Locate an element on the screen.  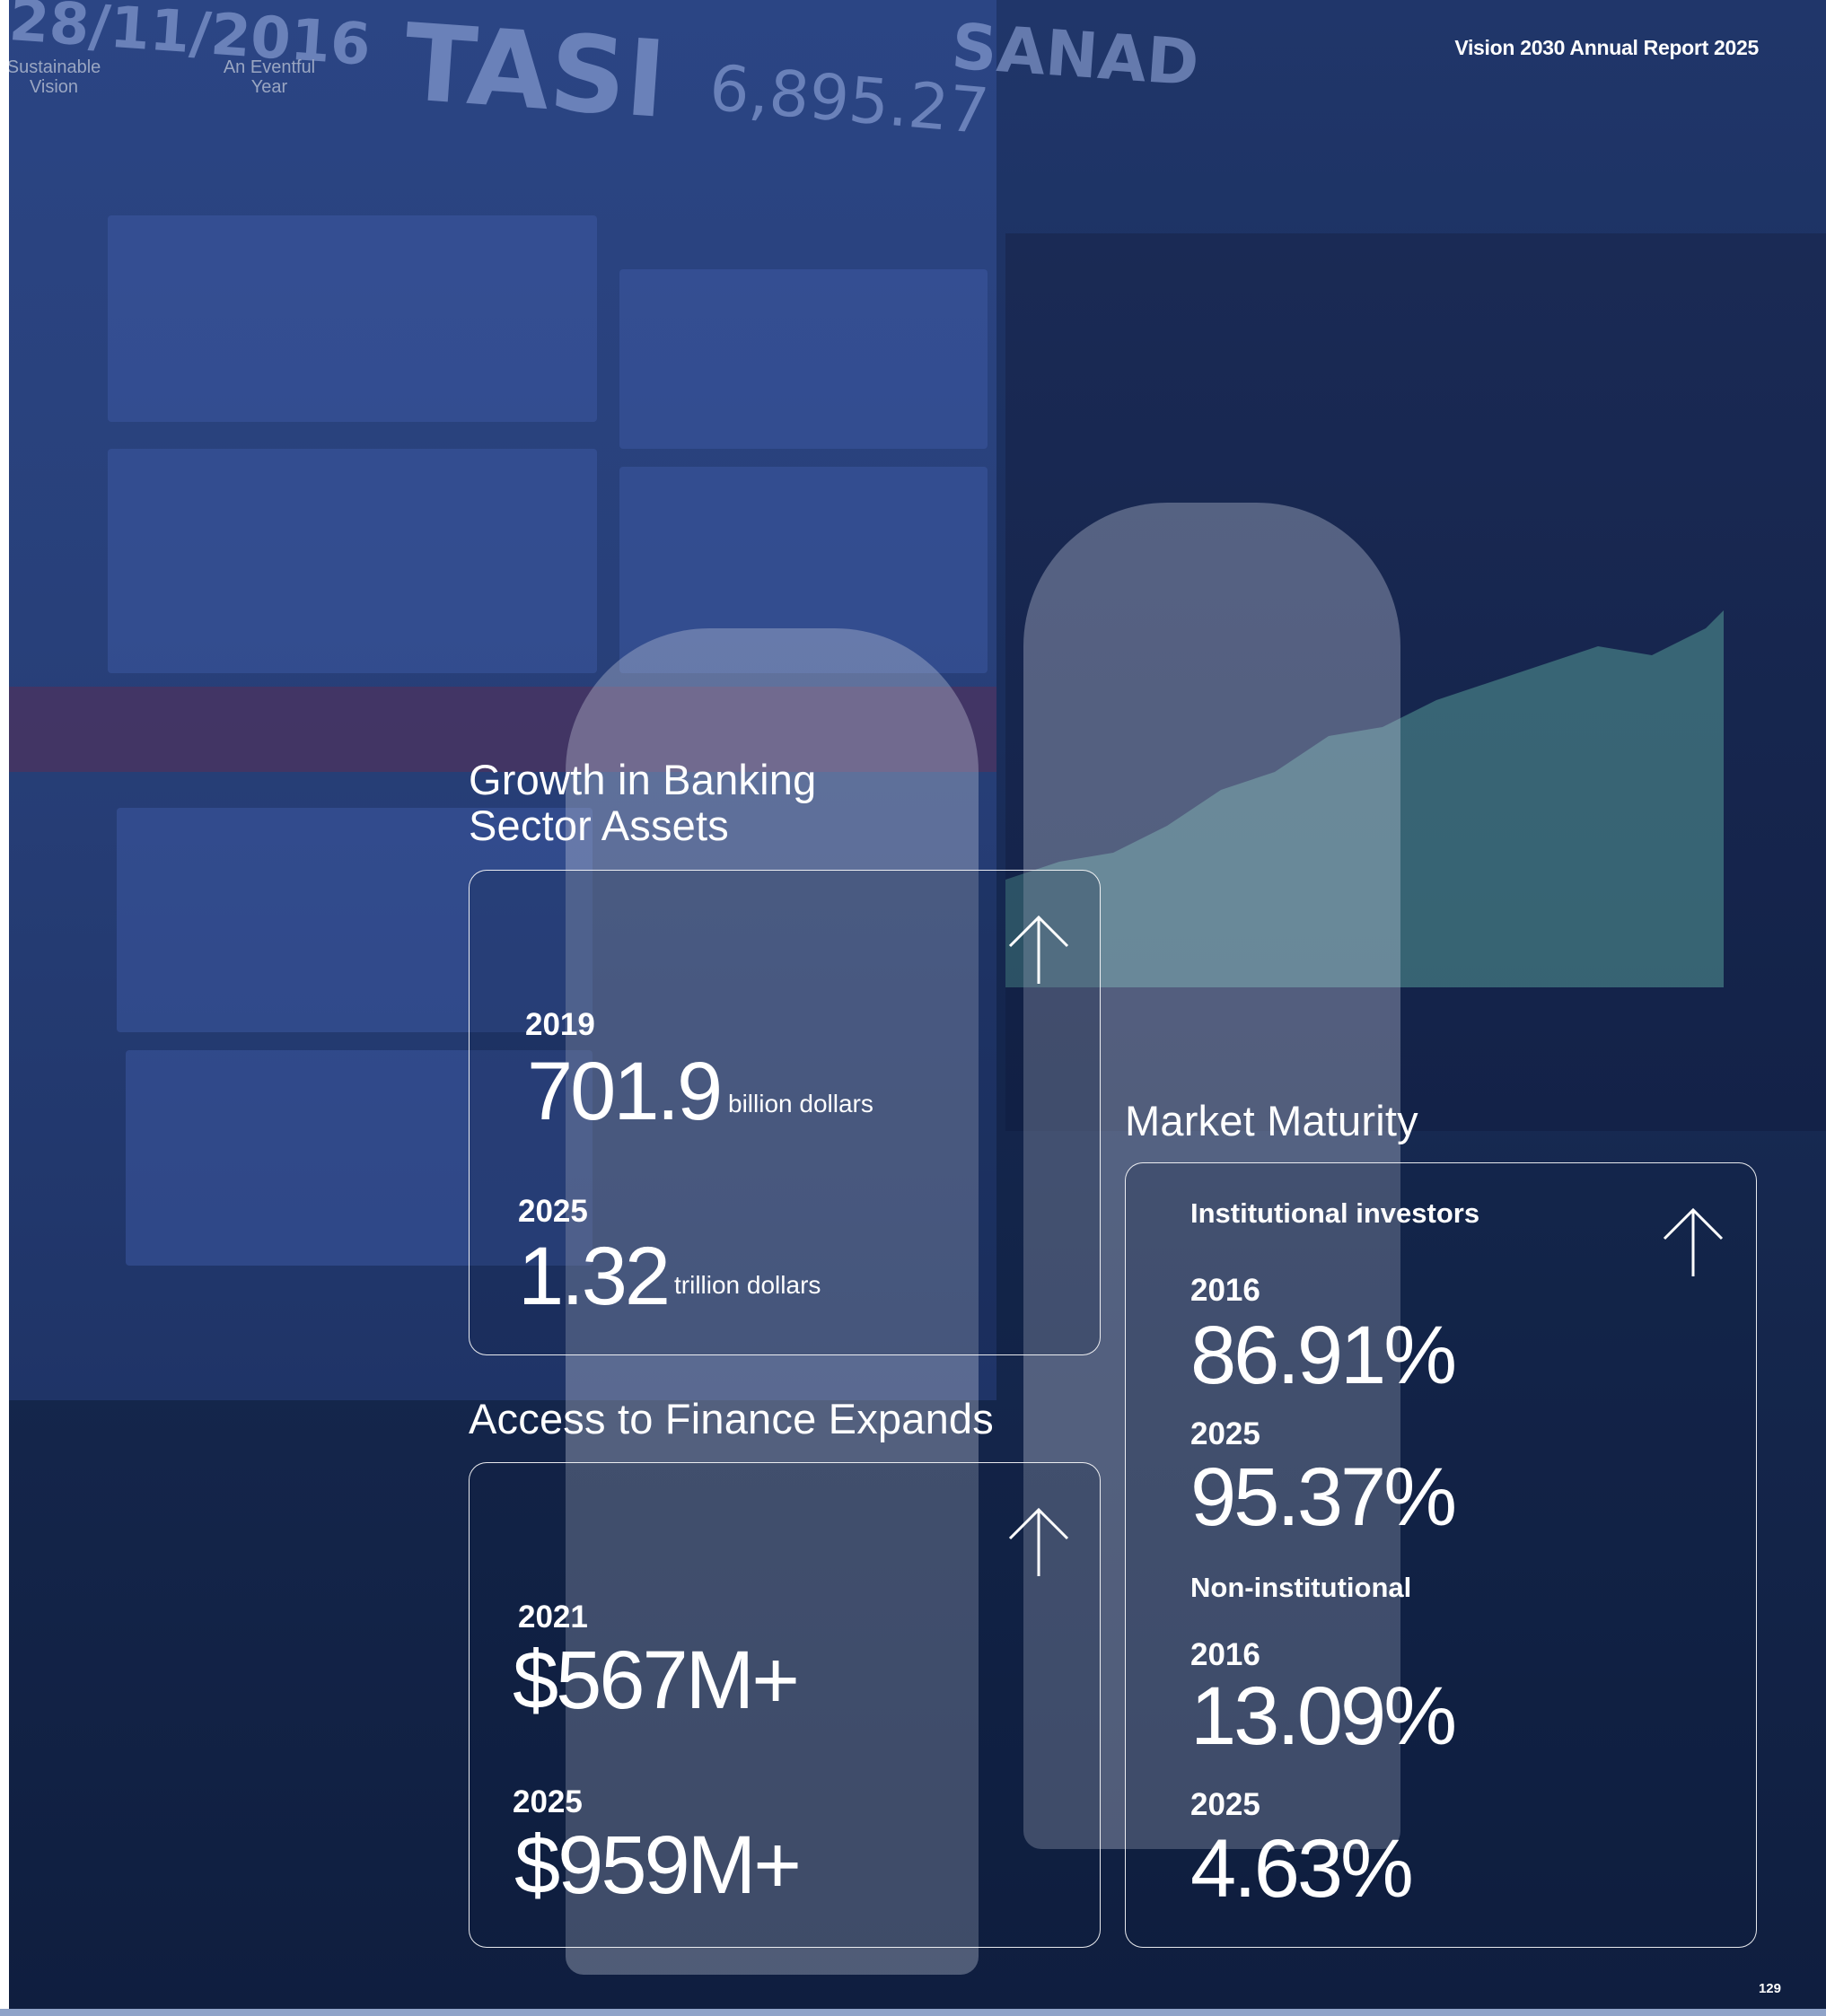
banking-value-2025: 1.32 is located at coordinates (594, 1276).